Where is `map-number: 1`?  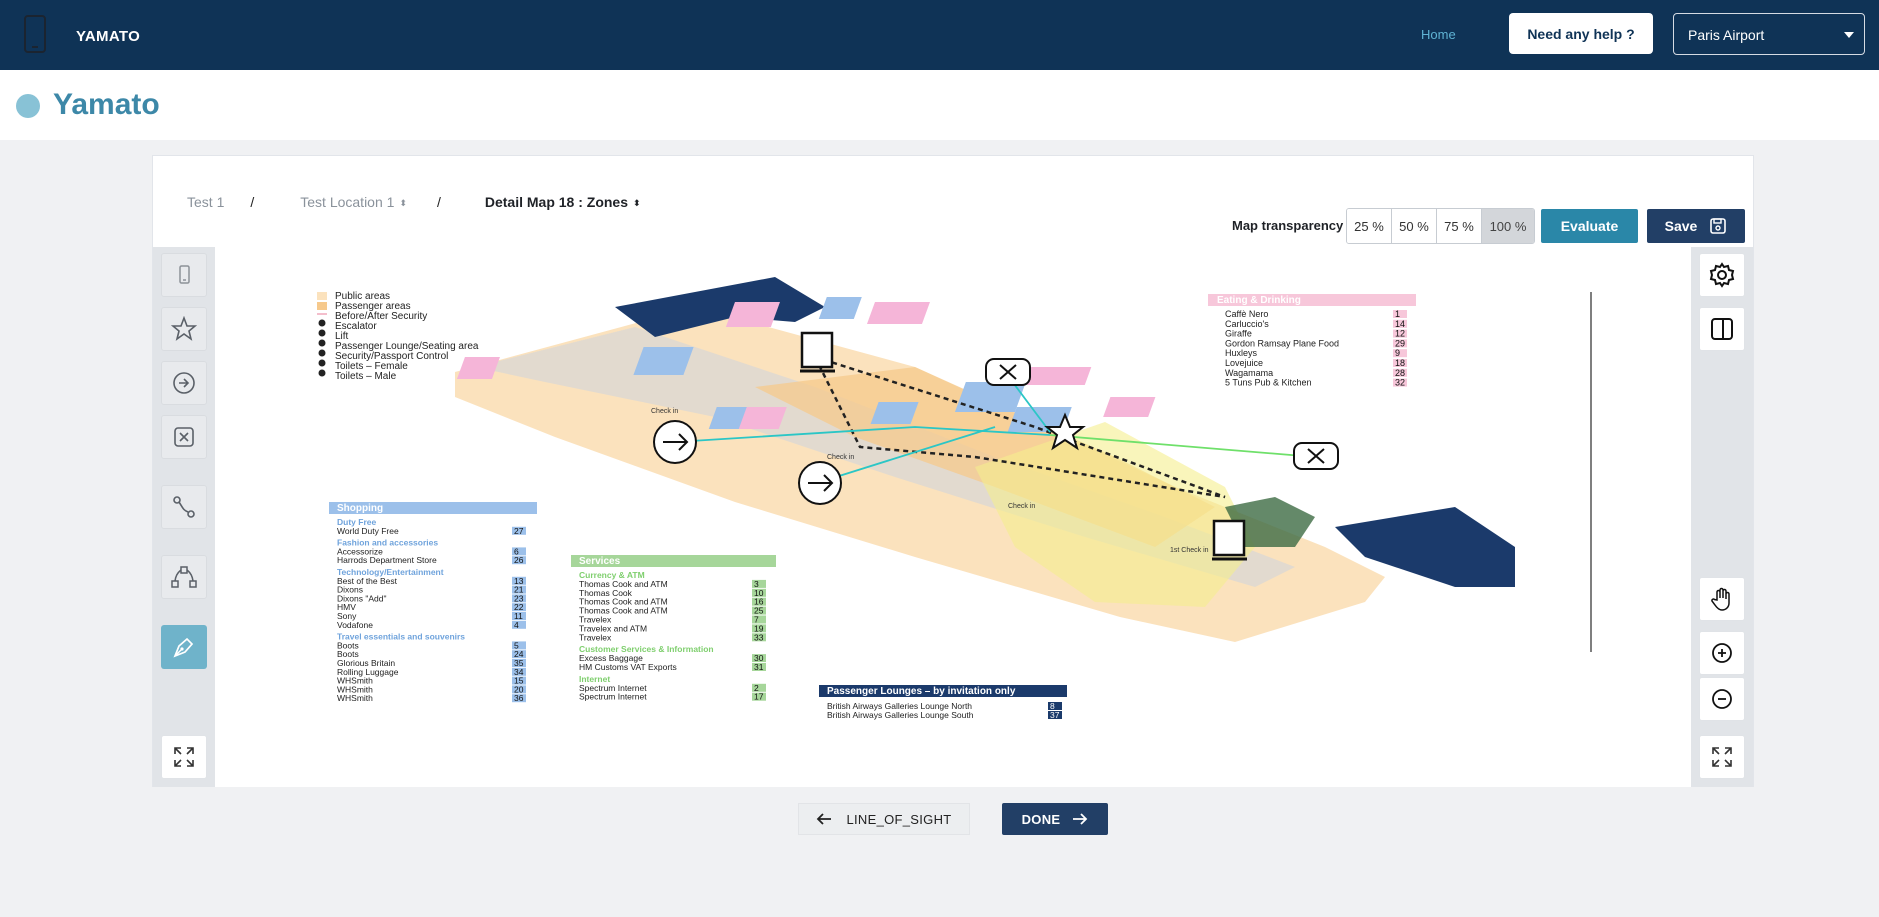 map-number: 1 is located at coordinates (1397, 314).